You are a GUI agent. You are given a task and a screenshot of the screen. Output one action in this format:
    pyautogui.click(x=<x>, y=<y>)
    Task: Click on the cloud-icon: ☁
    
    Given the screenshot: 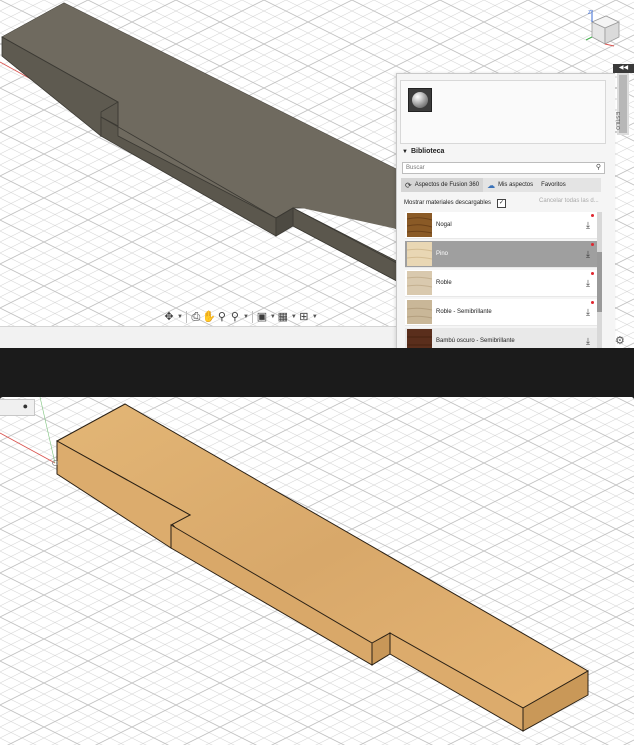 What is the action you would take?
    pyautogui.click(x=491, y=185)
    